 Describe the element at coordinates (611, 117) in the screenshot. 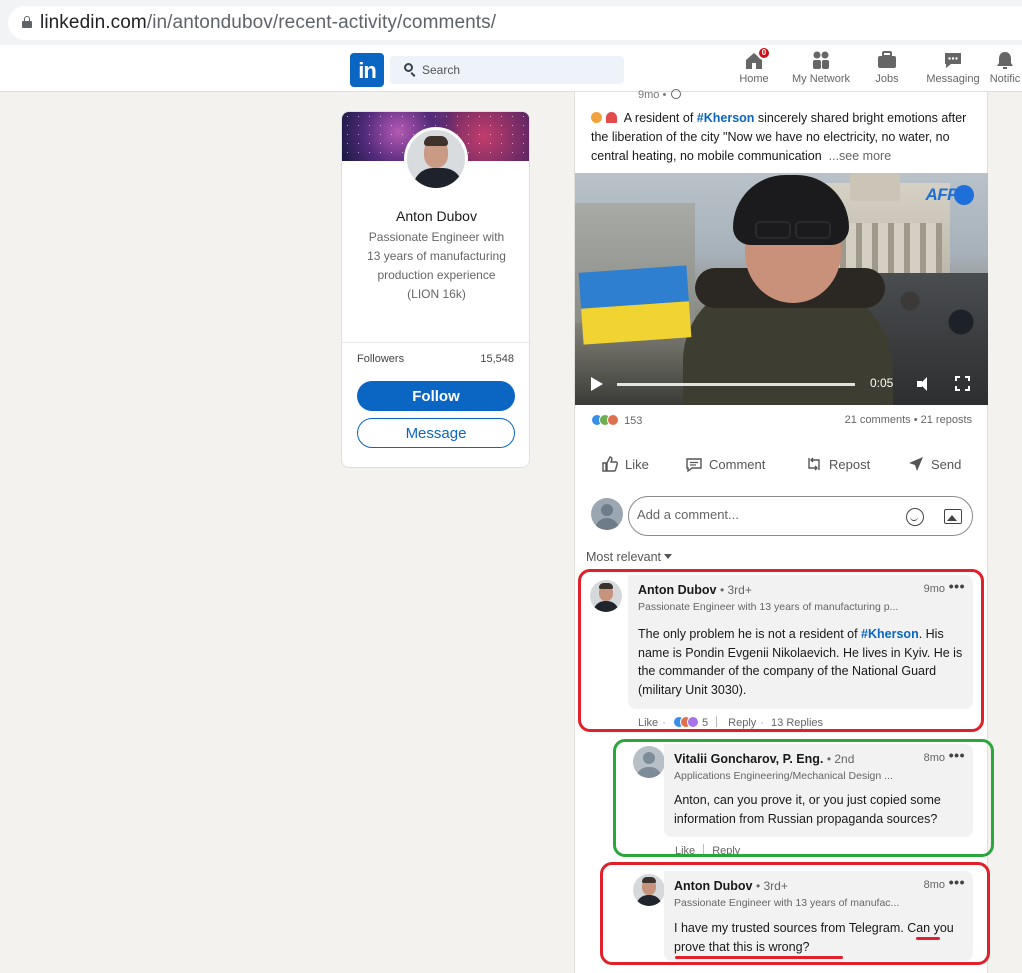

I see `watermelon-emoji-icon` at that location.